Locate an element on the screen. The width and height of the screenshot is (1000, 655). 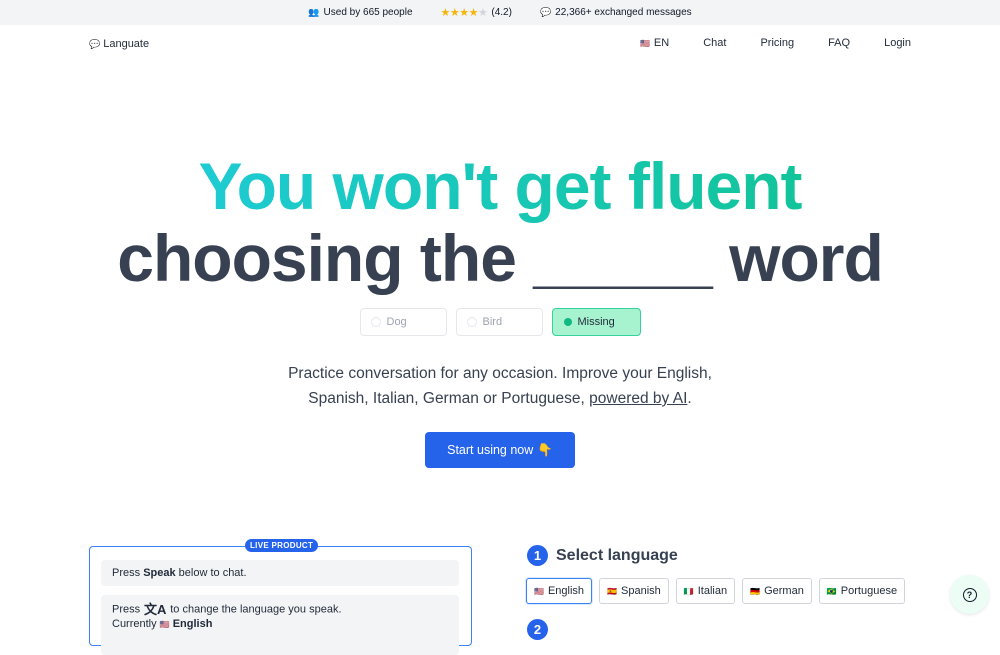
start-using-button: Start using now 👇 is located at coordinates (500, 450).